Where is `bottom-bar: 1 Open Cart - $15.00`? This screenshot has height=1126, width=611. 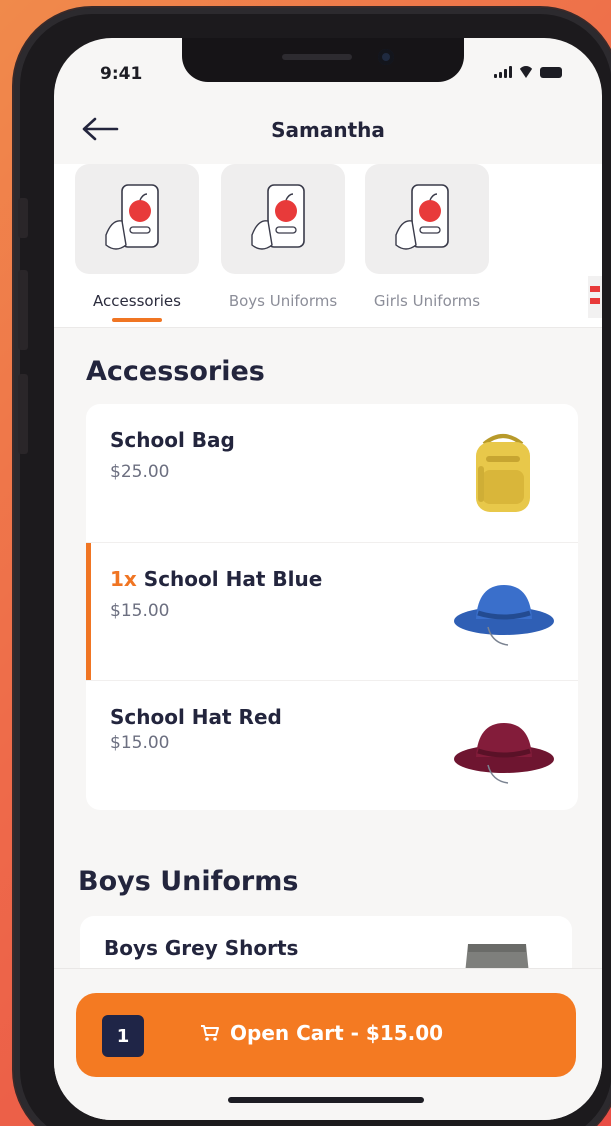
bottom-bar: 1 Open Cart - $15.00 is located at coordinates (328, 1044).